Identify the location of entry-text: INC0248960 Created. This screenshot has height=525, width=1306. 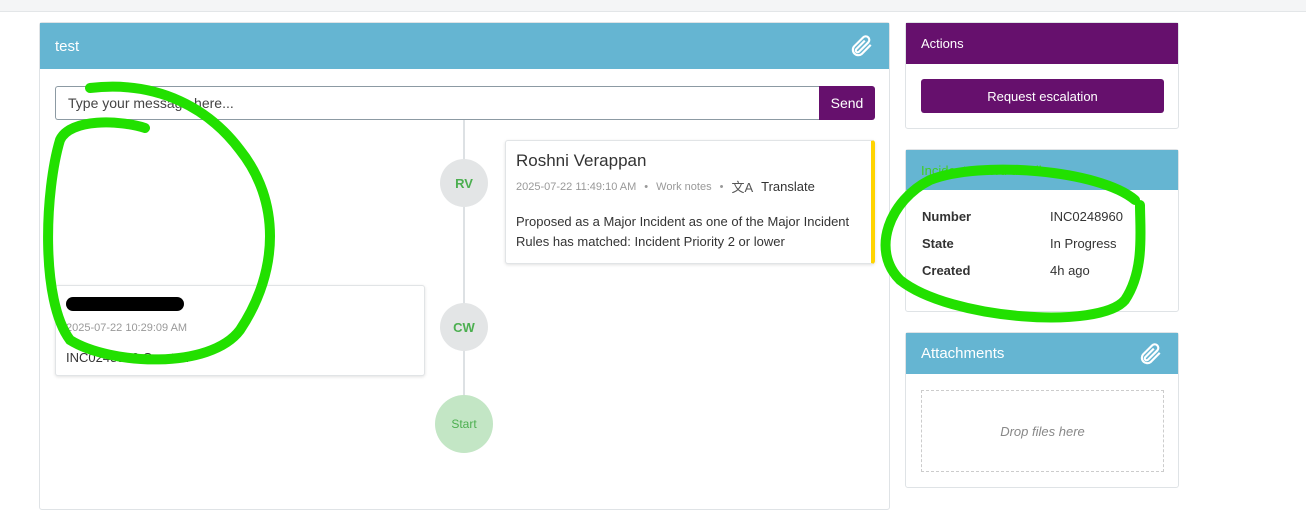
(127, 357).